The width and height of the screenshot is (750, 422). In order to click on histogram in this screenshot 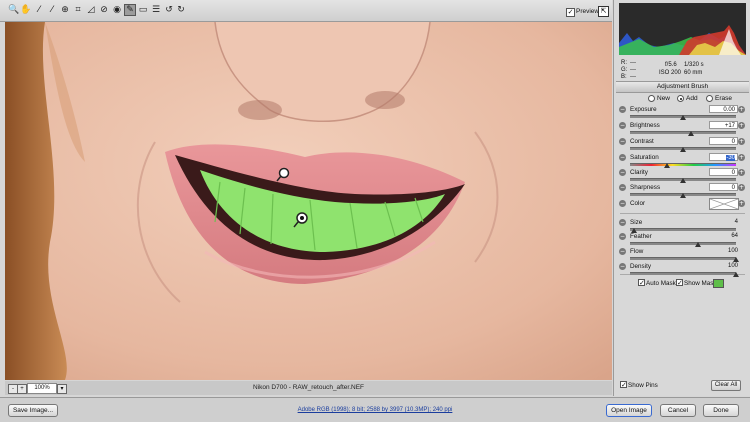, I will do `click(682, 29)`.